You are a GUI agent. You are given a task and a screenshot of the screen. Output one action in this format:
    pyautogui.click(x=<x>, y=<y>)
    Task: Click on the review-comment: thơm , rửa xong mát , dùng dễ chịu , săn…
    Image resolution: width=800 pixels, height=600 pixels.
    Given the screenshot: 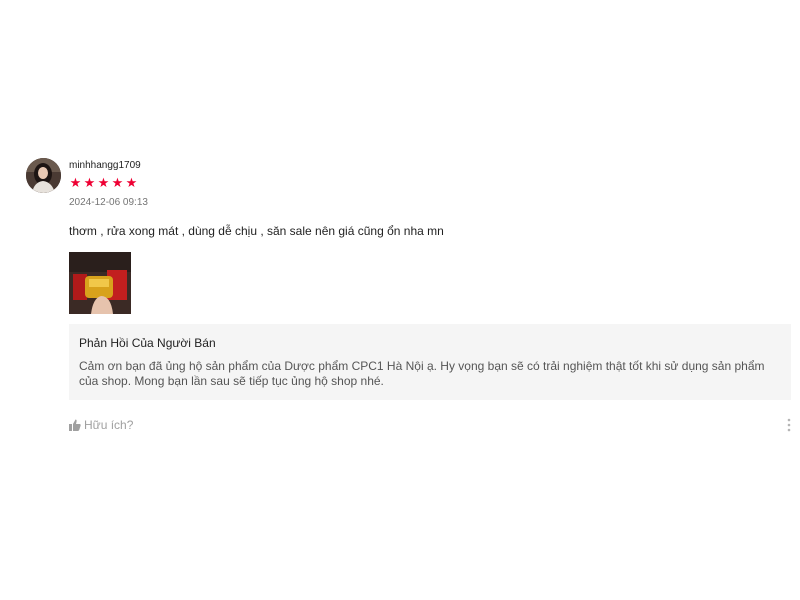 What is the action you would take?
    pyautogui.click(x=256, y=231)
    